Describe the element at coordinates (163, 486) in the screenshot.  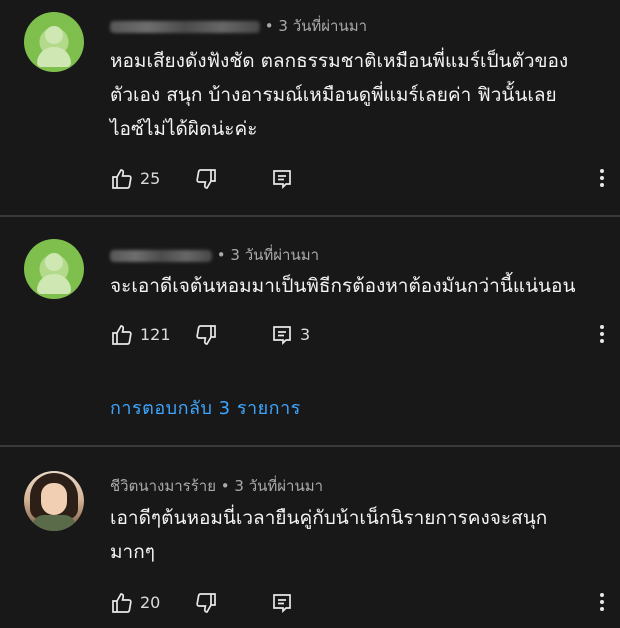
I see `comment-author: ชีวิตนางมารร้าย` at that location.